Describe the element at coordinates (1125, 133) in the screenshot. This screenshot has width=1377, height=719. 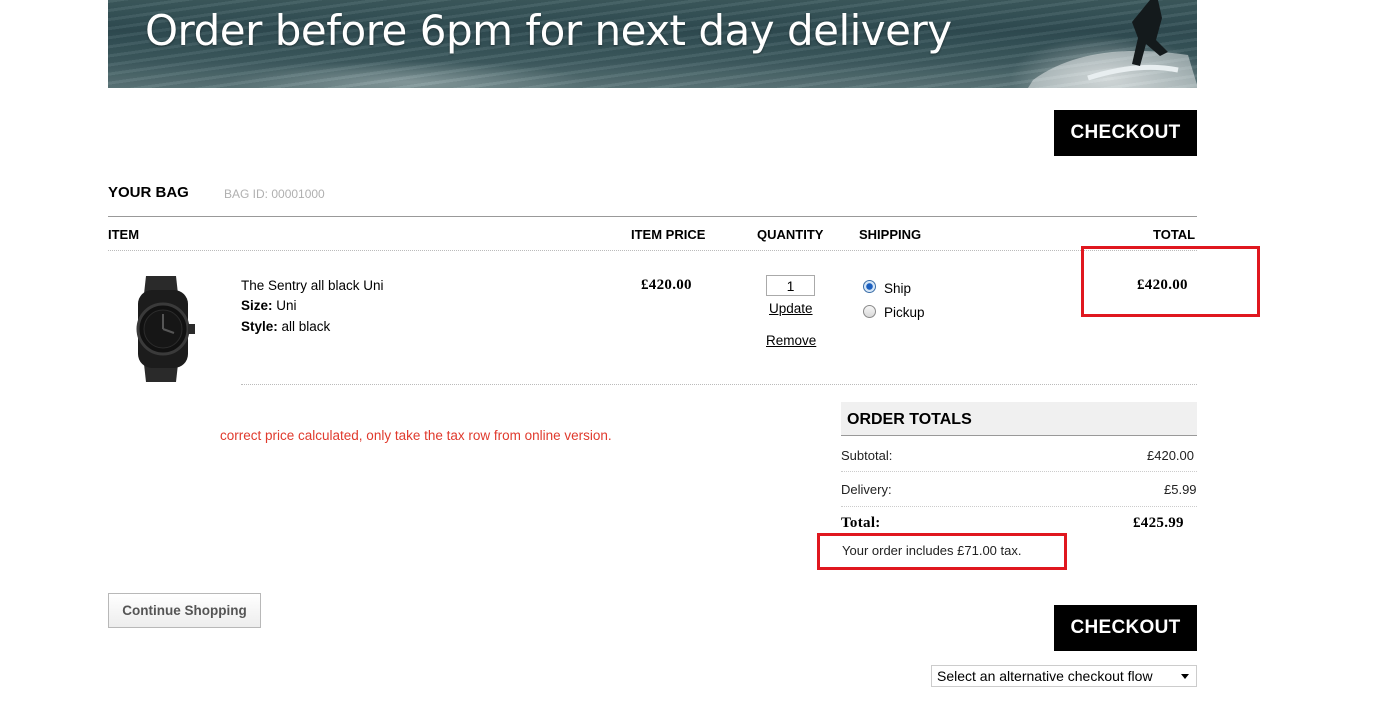
I see `checkout-button-top: CHECKOUT` at that location.